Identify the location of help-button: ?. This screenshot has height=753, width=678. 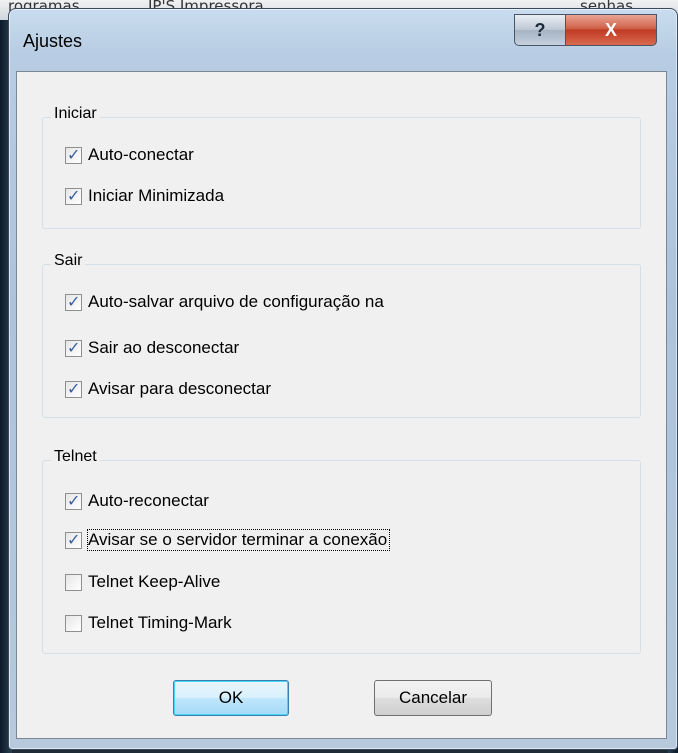
(540, 30).